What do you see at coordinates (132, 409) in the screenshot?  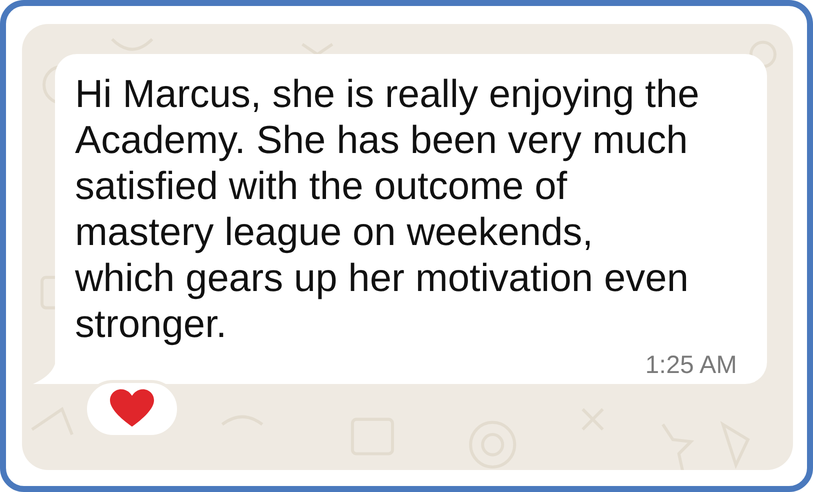 I see `heart-icon` at bounding box center [132, 409].